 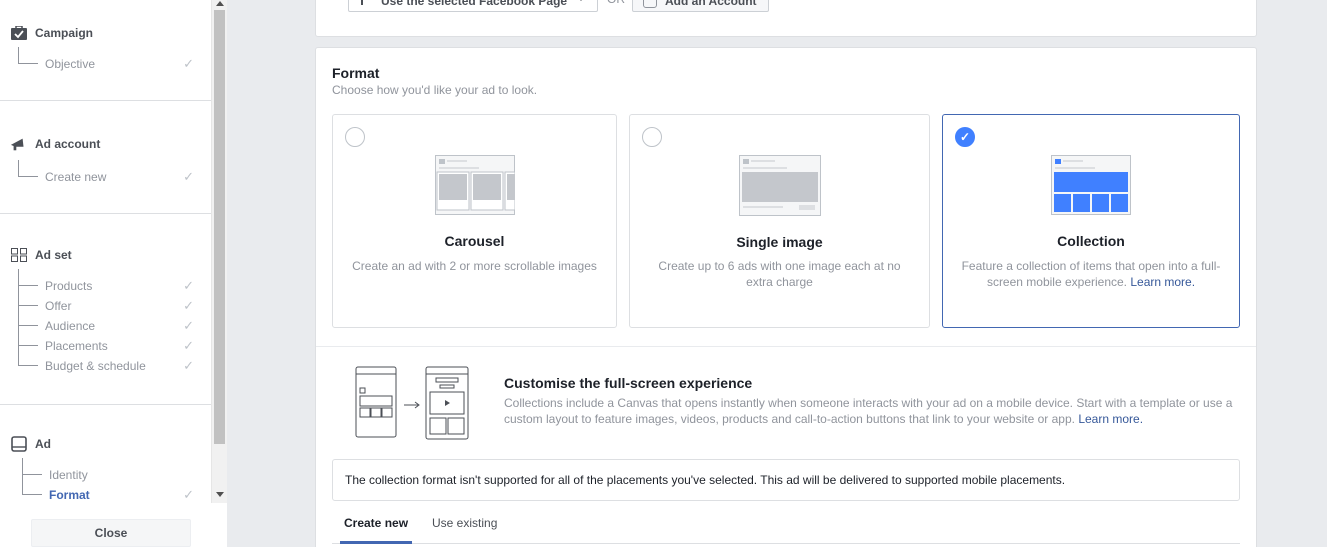 I want to click on tab-bar-divider, so click(x=786, y=543).